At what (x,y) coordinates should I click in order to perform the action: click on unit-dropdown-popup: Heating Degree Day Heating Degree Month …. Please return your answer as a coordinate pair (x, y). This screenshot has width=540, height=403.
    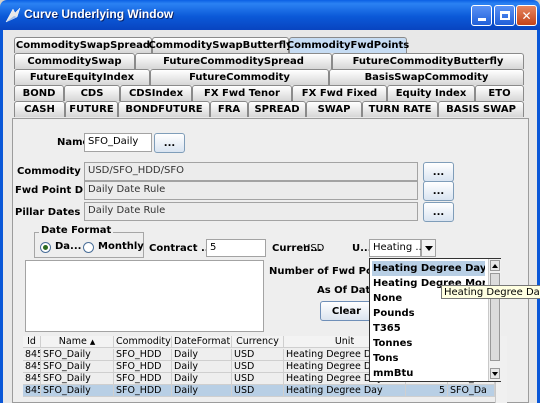
    Looking at the image, I should click on (435, 320).